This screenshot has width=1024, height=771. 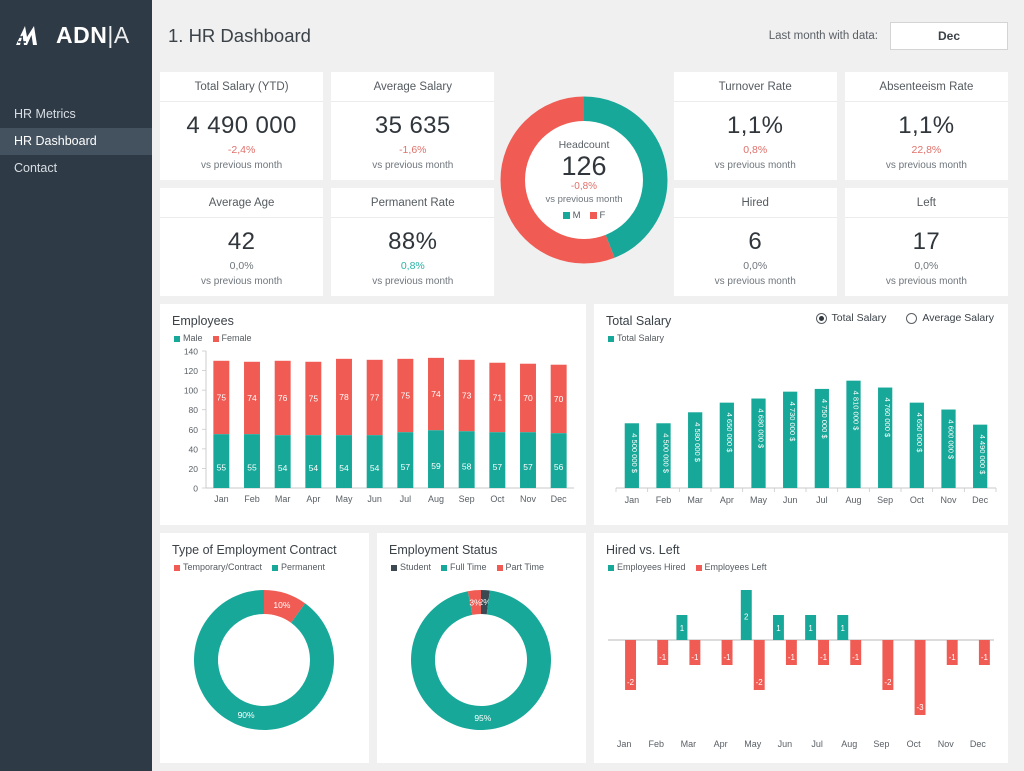 I want to click on brand-logo: ADN|A, so click(x=76, y=24).